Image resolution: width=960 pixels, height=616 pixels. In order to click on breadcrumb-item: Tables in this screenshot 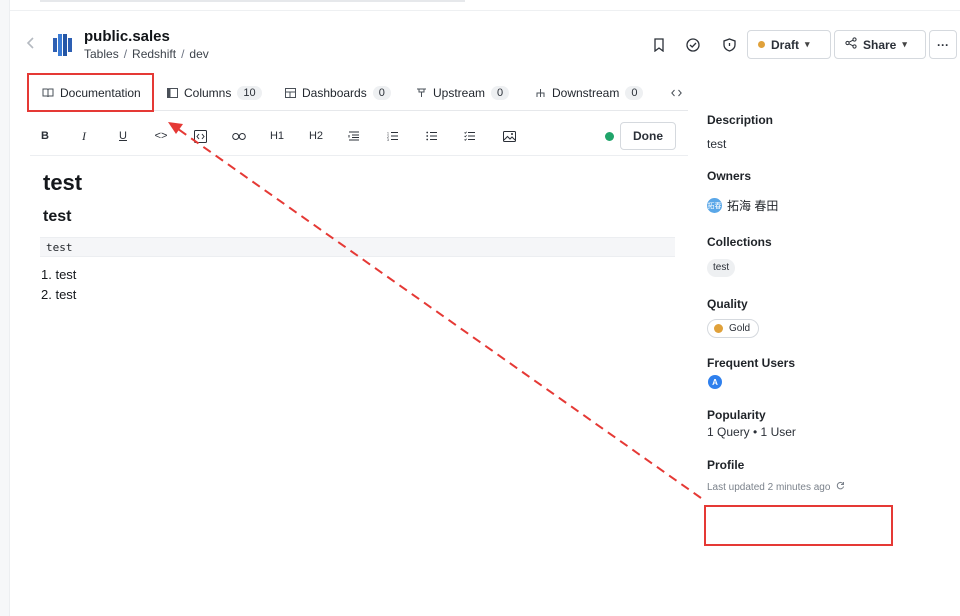, I will do `click(101, 54)`.